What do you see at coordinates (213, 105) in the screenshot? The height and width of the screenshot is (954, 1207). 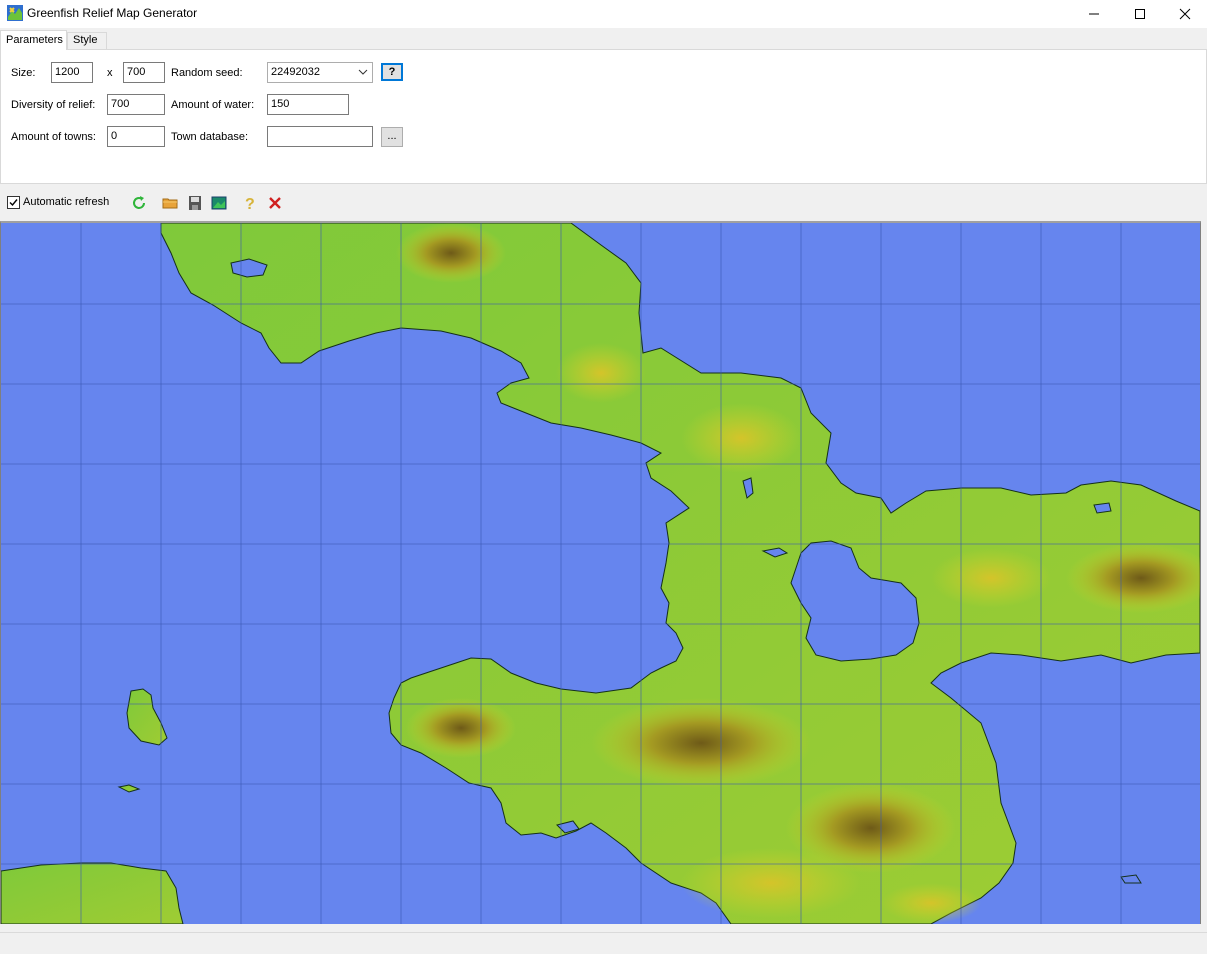 I see `water-label: Amount of water:` at bounding box center [213, 105].